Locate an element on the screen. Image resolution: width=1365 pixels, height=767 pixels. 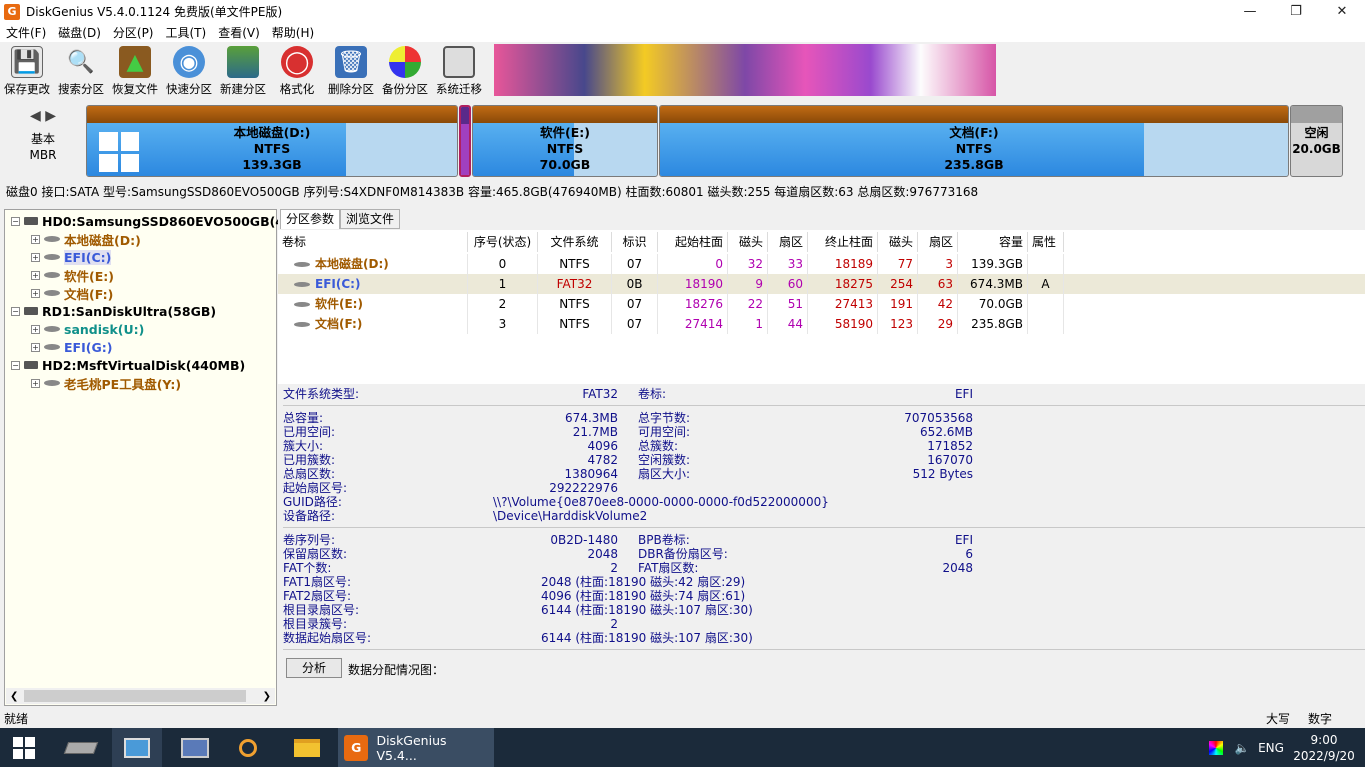
diskmap-partition-e: 软件(E:) NTFS 70.0GB is located at coordinates (565, 141).